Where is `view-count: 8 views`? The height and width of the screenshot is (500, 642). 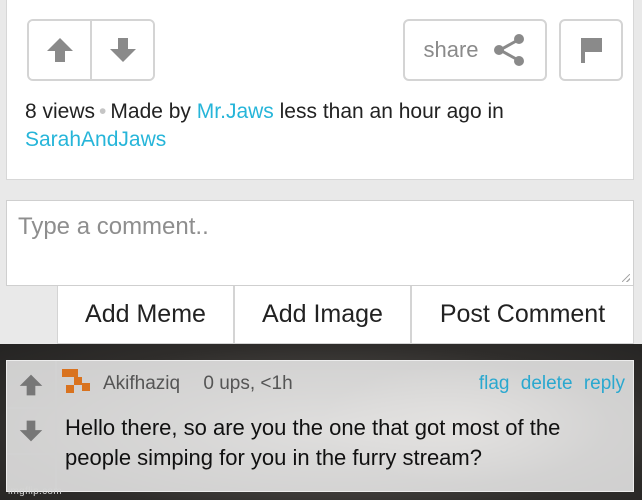
view-count: 8 views is located at coordinates (60, 111).